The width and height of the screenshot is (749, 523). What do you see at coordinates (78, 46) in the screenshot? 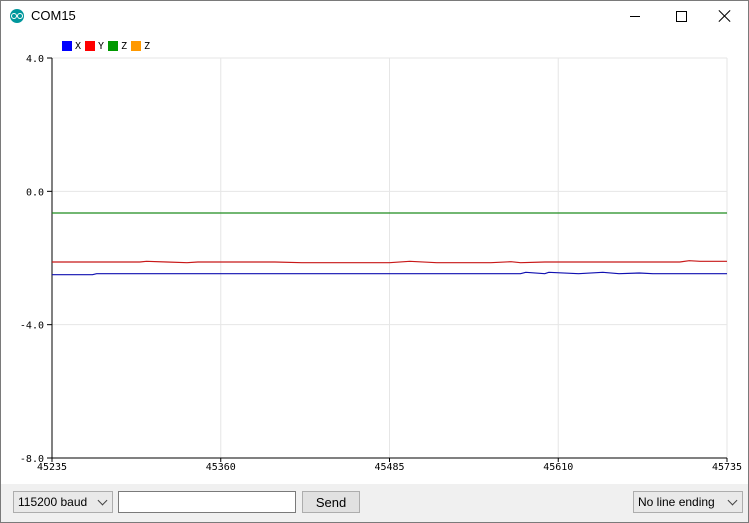
I see `legend-label: X` at bounding box center [78, 46].